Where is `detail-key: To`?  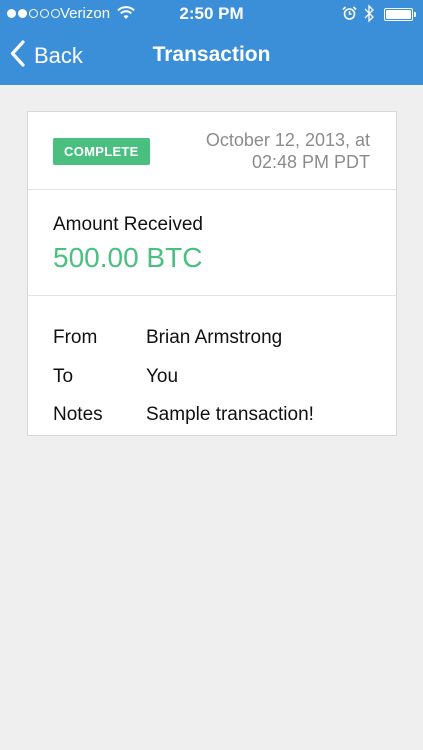
detail-key: To is located at coordinates (63, 376).